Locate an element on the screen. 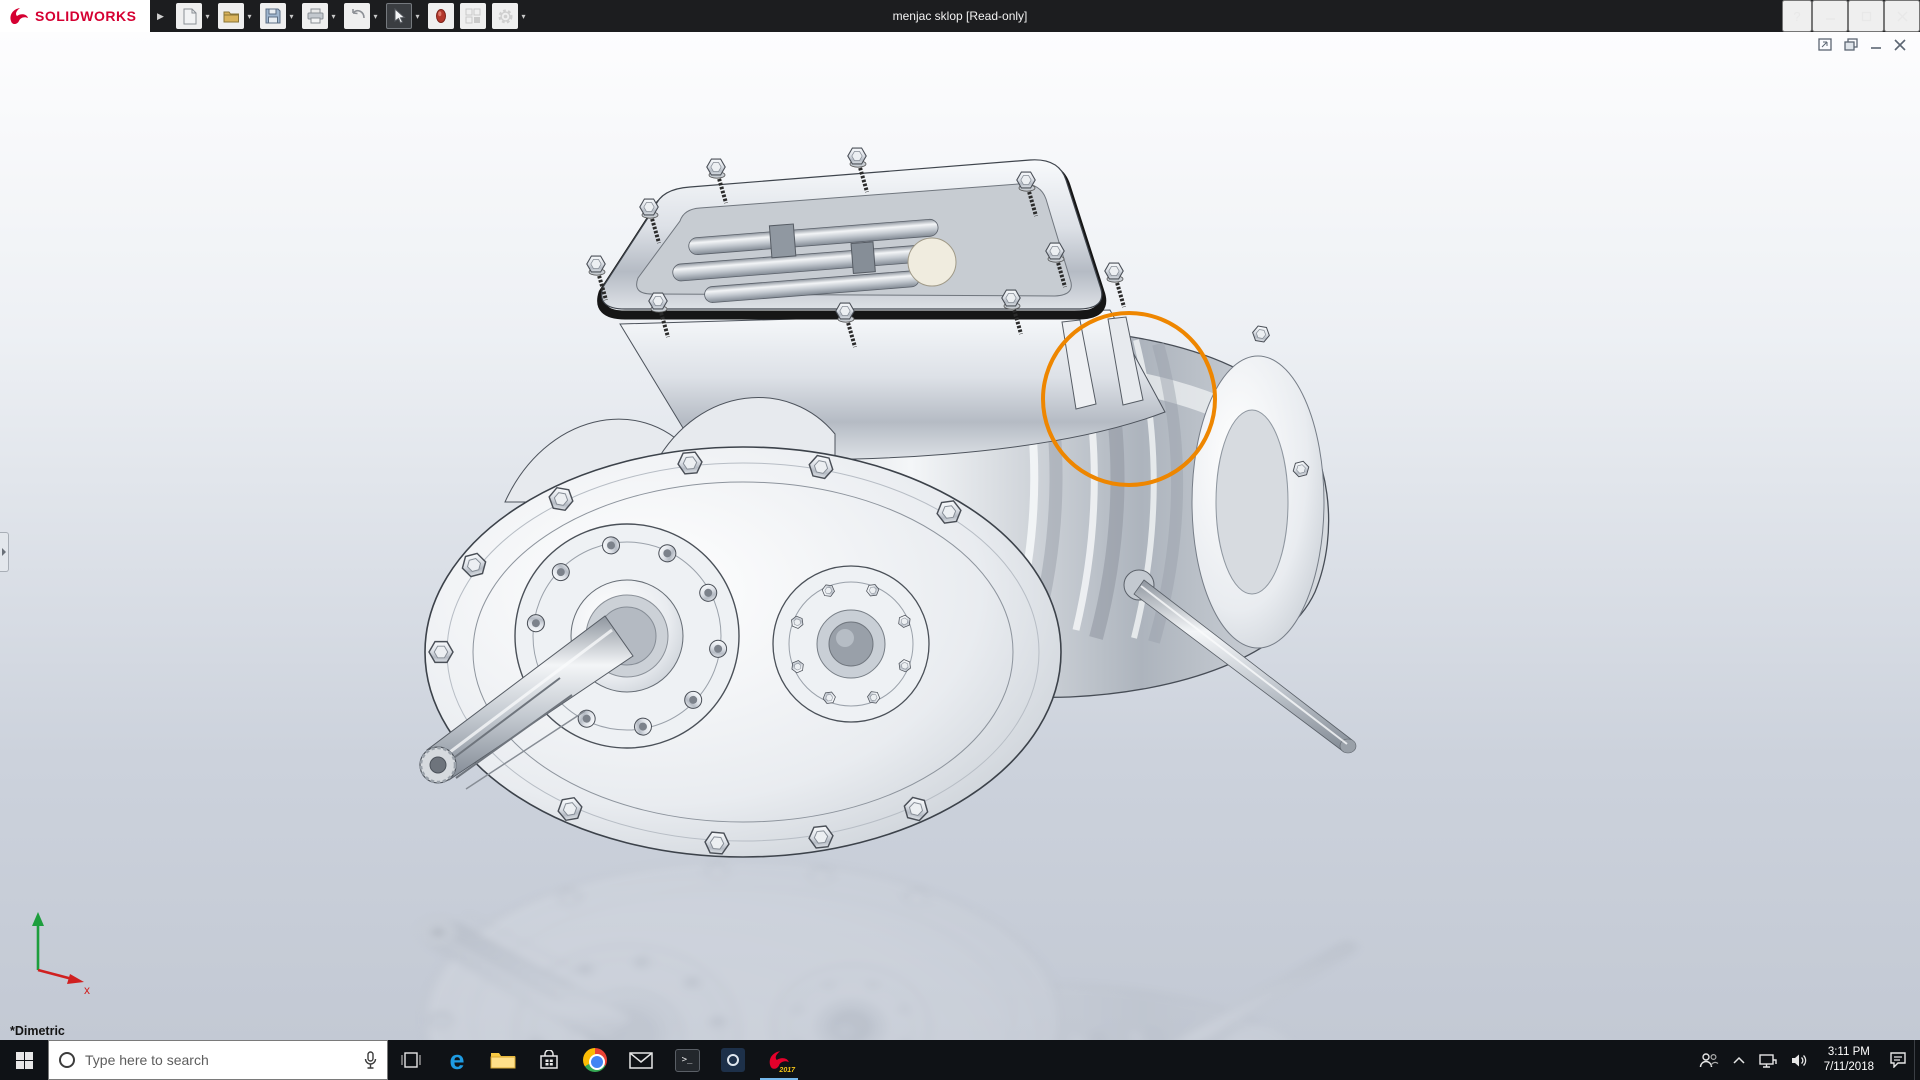  window-controls: ? is located at coordinates (1851, 16).